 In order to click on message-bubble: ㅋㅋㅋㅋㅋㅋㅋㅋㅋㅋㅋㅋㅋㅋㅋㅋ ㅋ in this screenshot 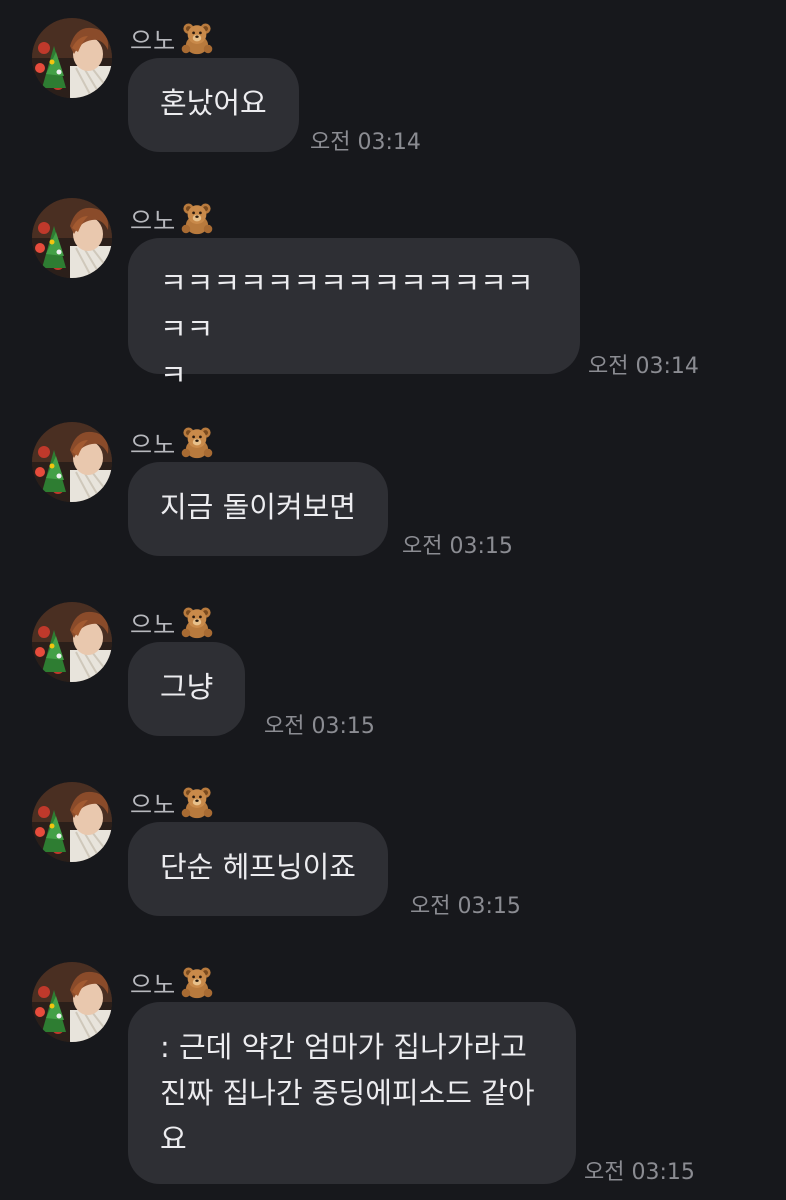, I will do `click(354, 315)`.